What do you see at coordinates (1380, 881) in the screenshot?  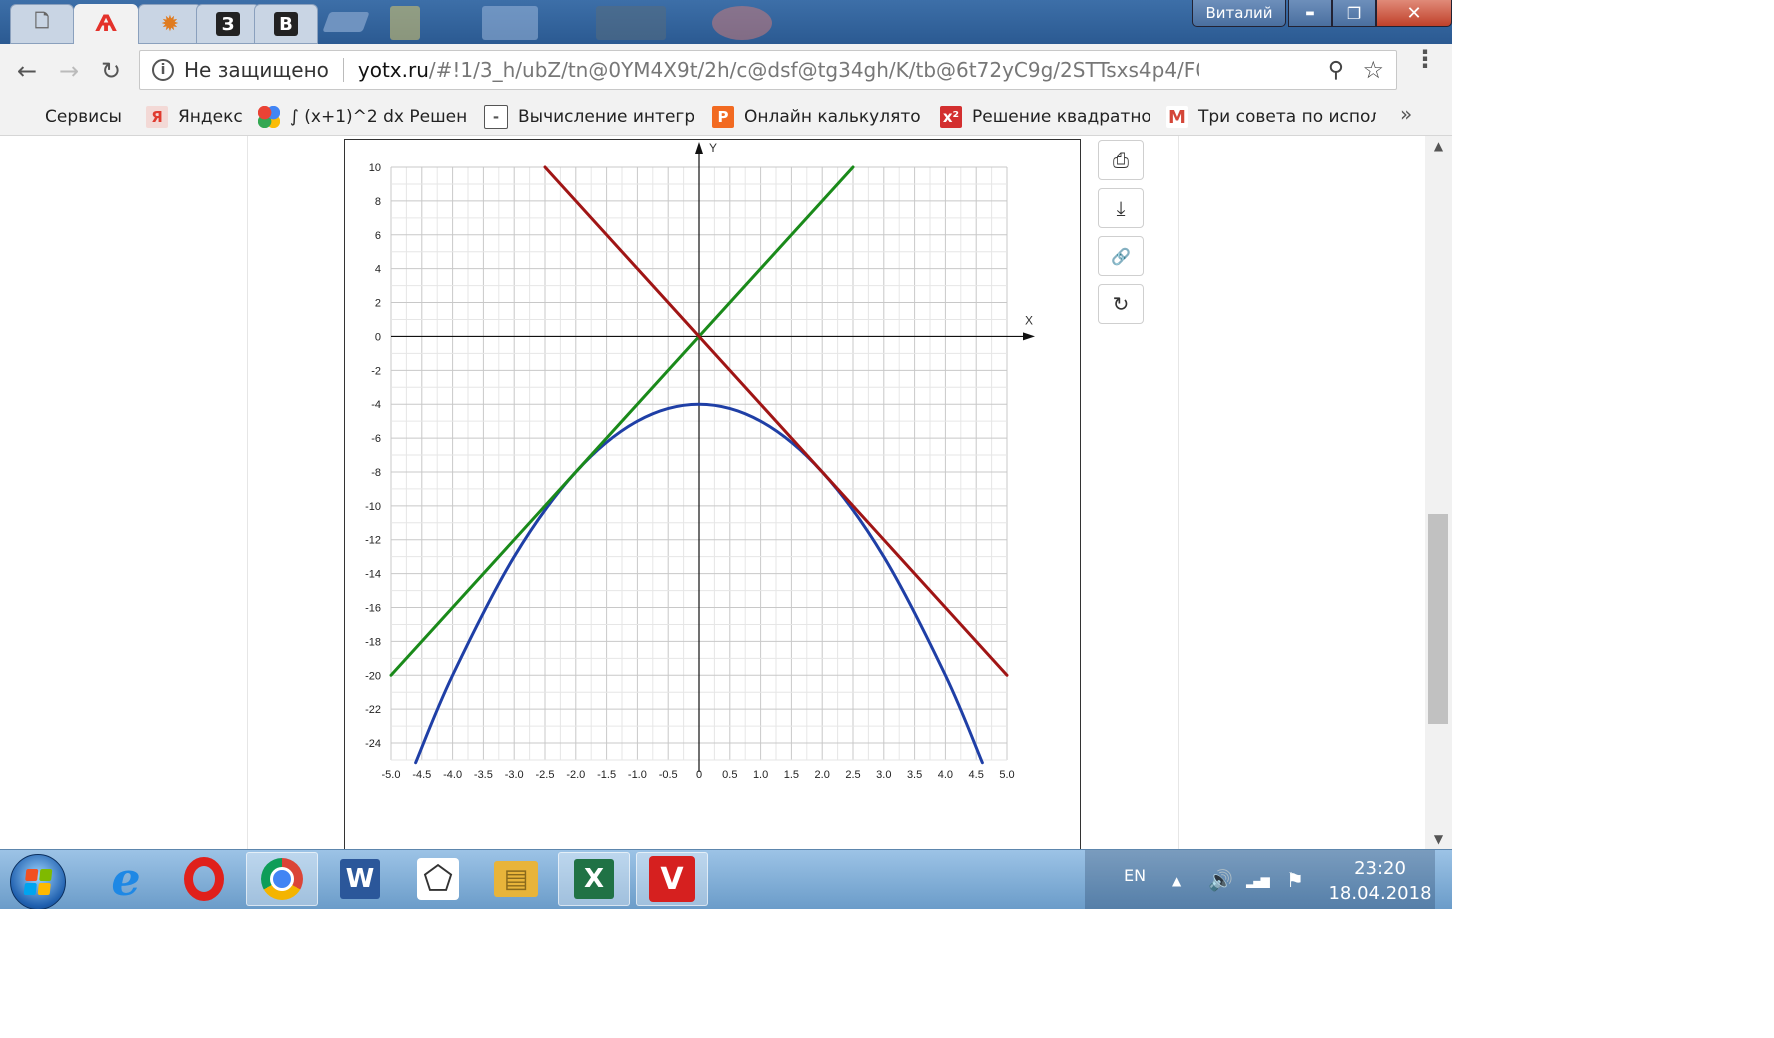 I see `clock: 23:20 18.04.2018` at bounding box center [1380, 881].